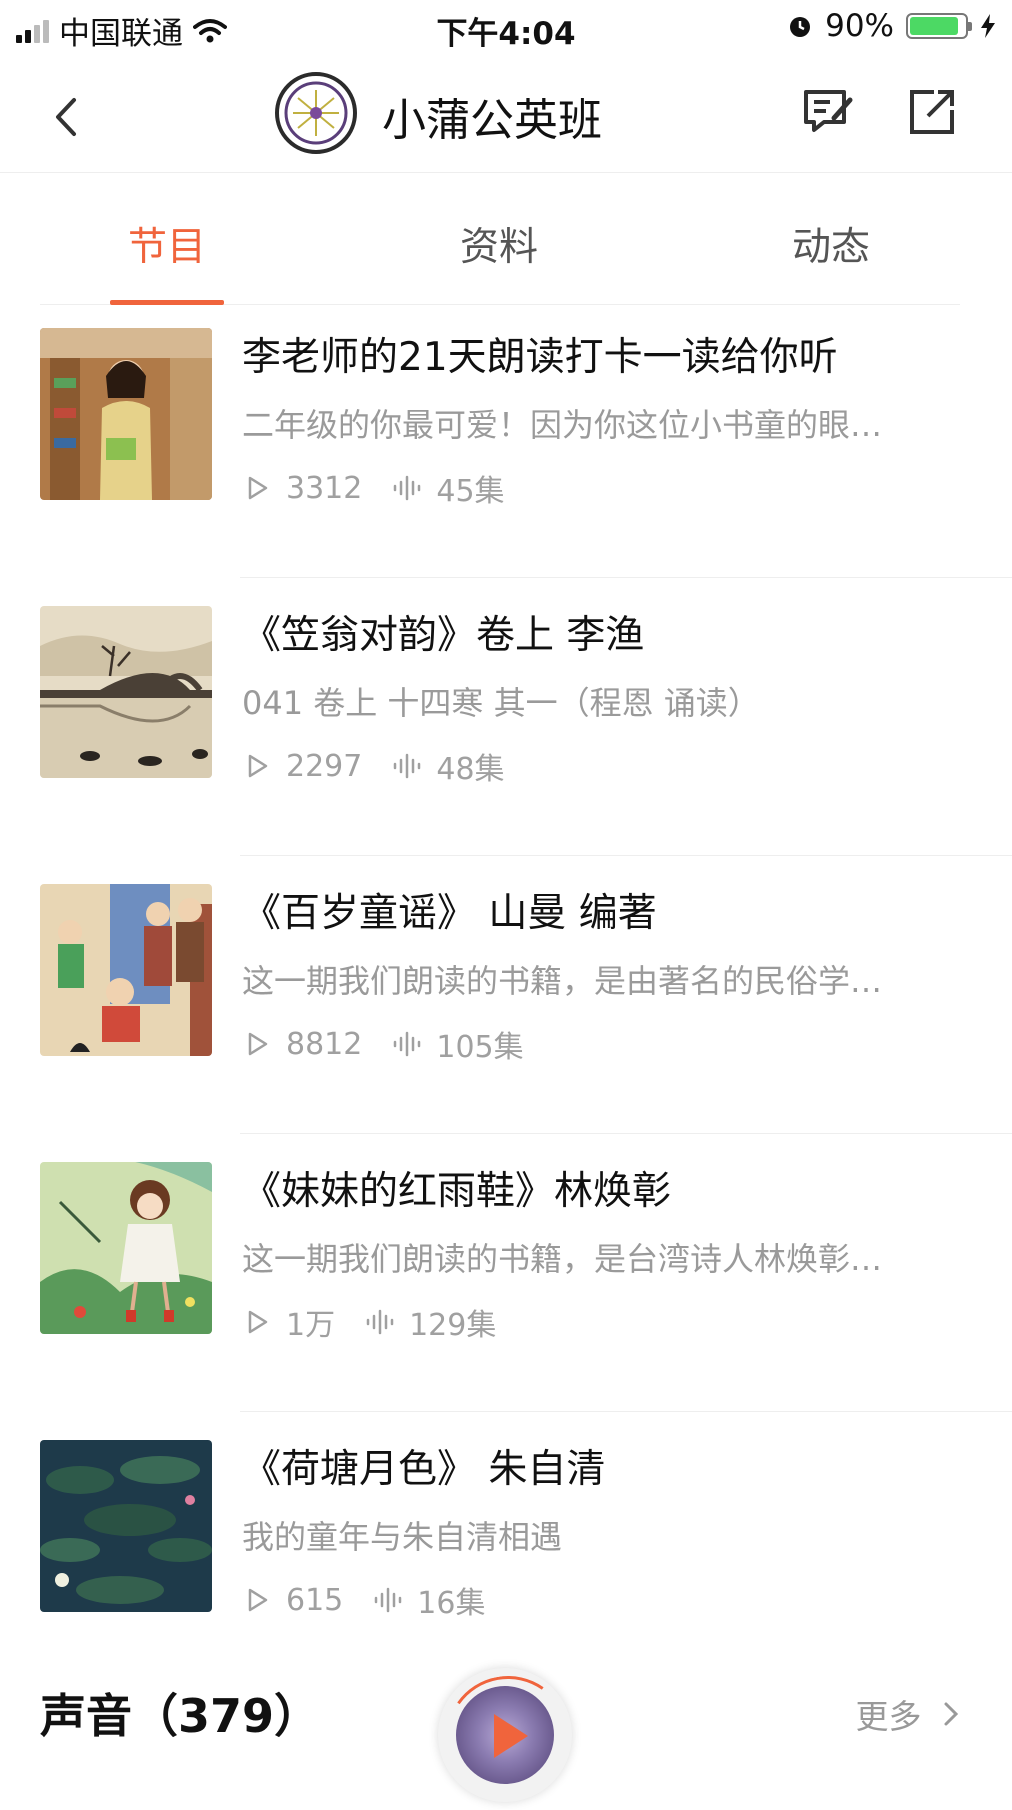 The height and width of the screenshot is (1810, 1012). I want to click on program-title: 《百岁童谣》 山曼 编著, so click(449, 913).